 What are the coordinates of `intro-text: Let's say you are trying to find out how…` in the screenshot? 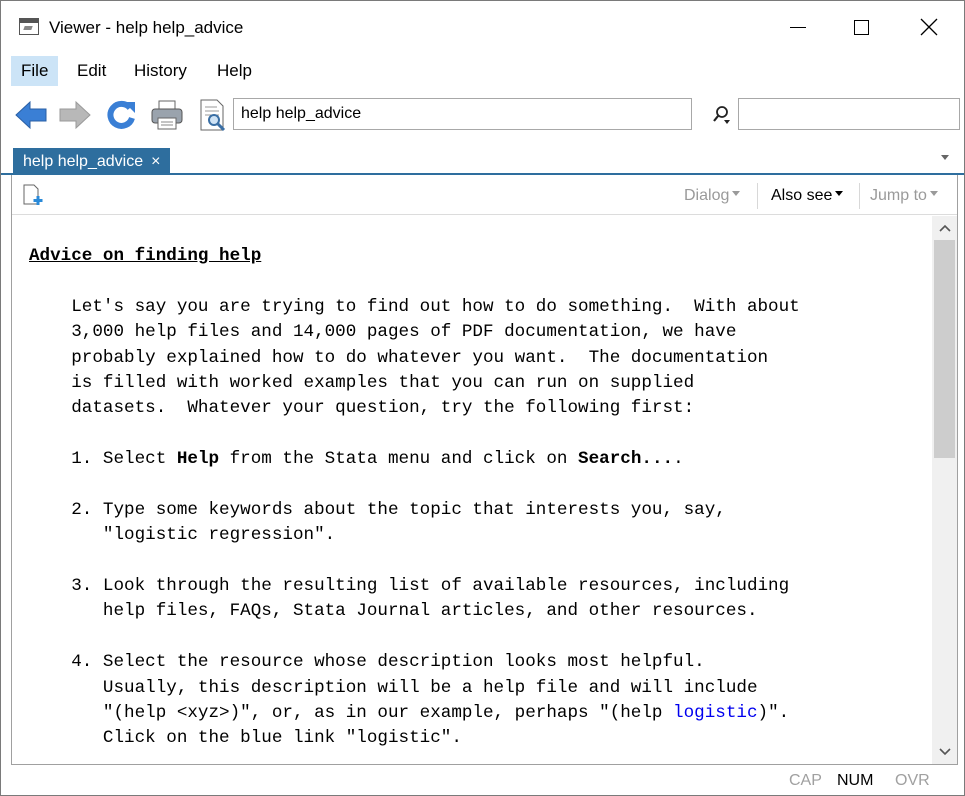 It's located at (435, 306).